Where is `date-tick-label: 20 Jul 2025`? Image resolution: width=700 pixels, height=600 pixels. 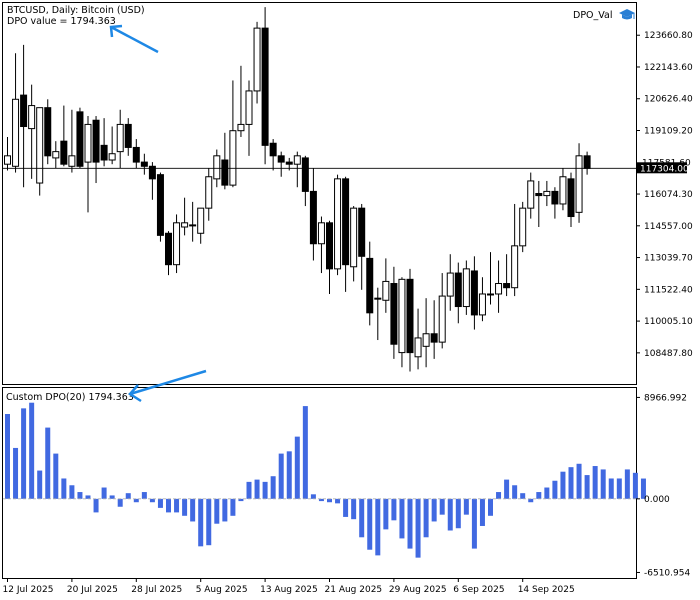
date-tick-label: 20 Jul 2025 is located at coordinates (92, 590).